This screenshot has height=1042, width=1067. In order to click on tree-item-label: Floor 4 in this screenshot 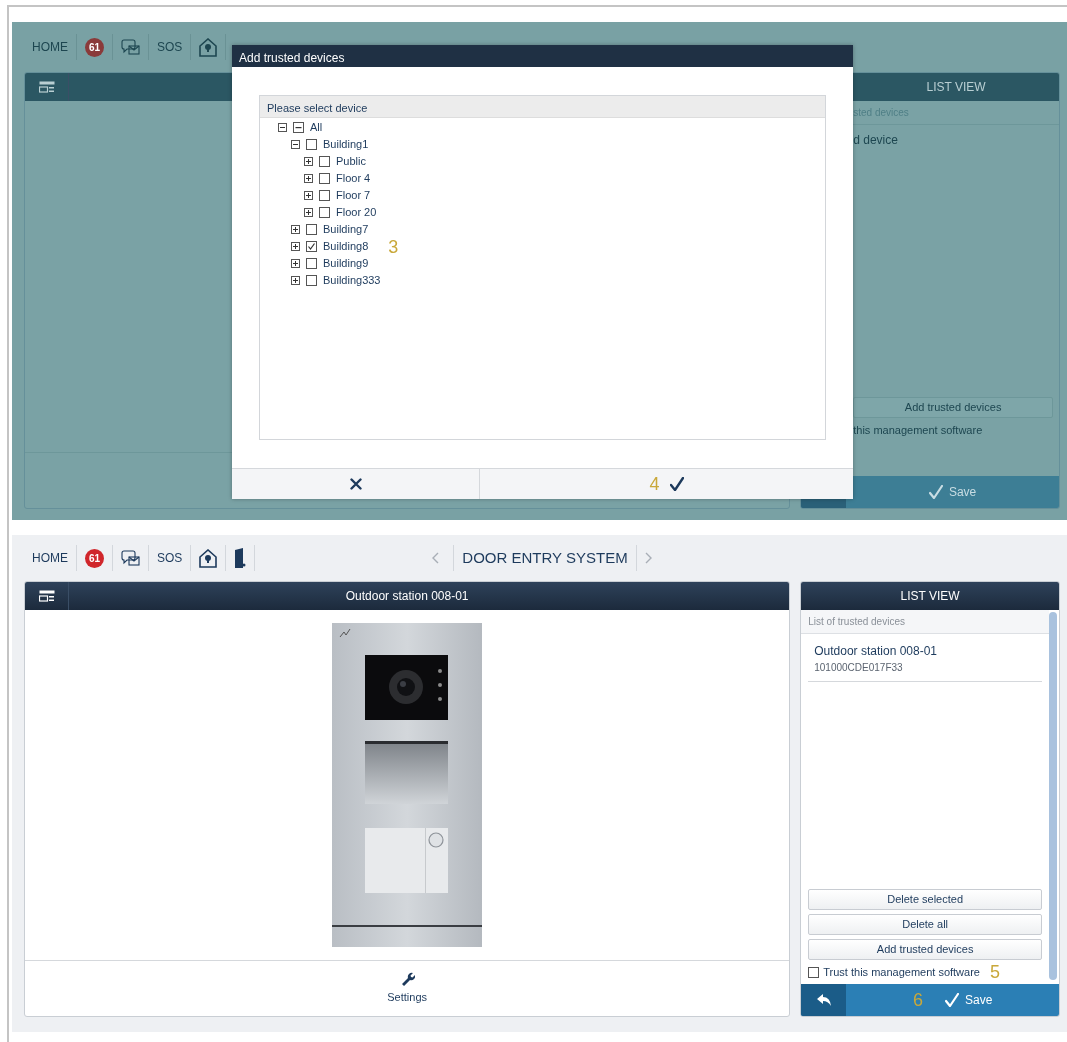, I will do `click(353, 178)`.